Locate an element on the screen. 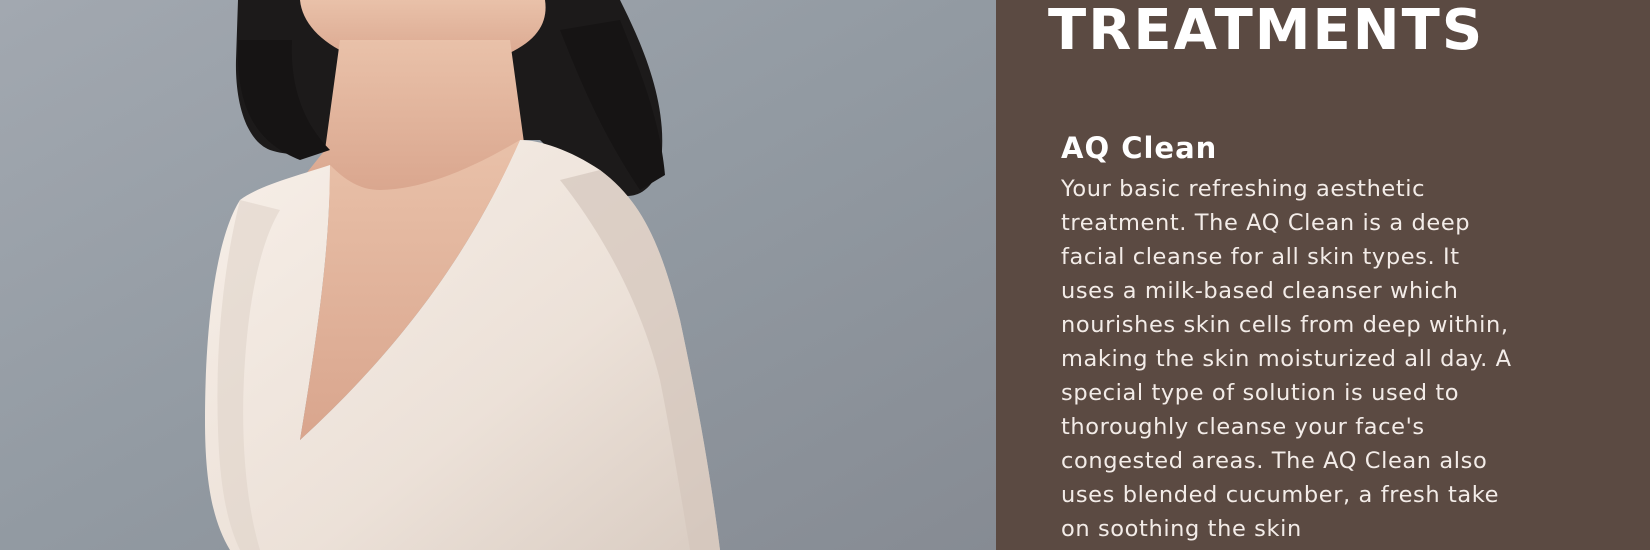 The width and height of the screenshot is (1650, 550). treatment-name: AQ Clean is located at coordinates (1139, 148).